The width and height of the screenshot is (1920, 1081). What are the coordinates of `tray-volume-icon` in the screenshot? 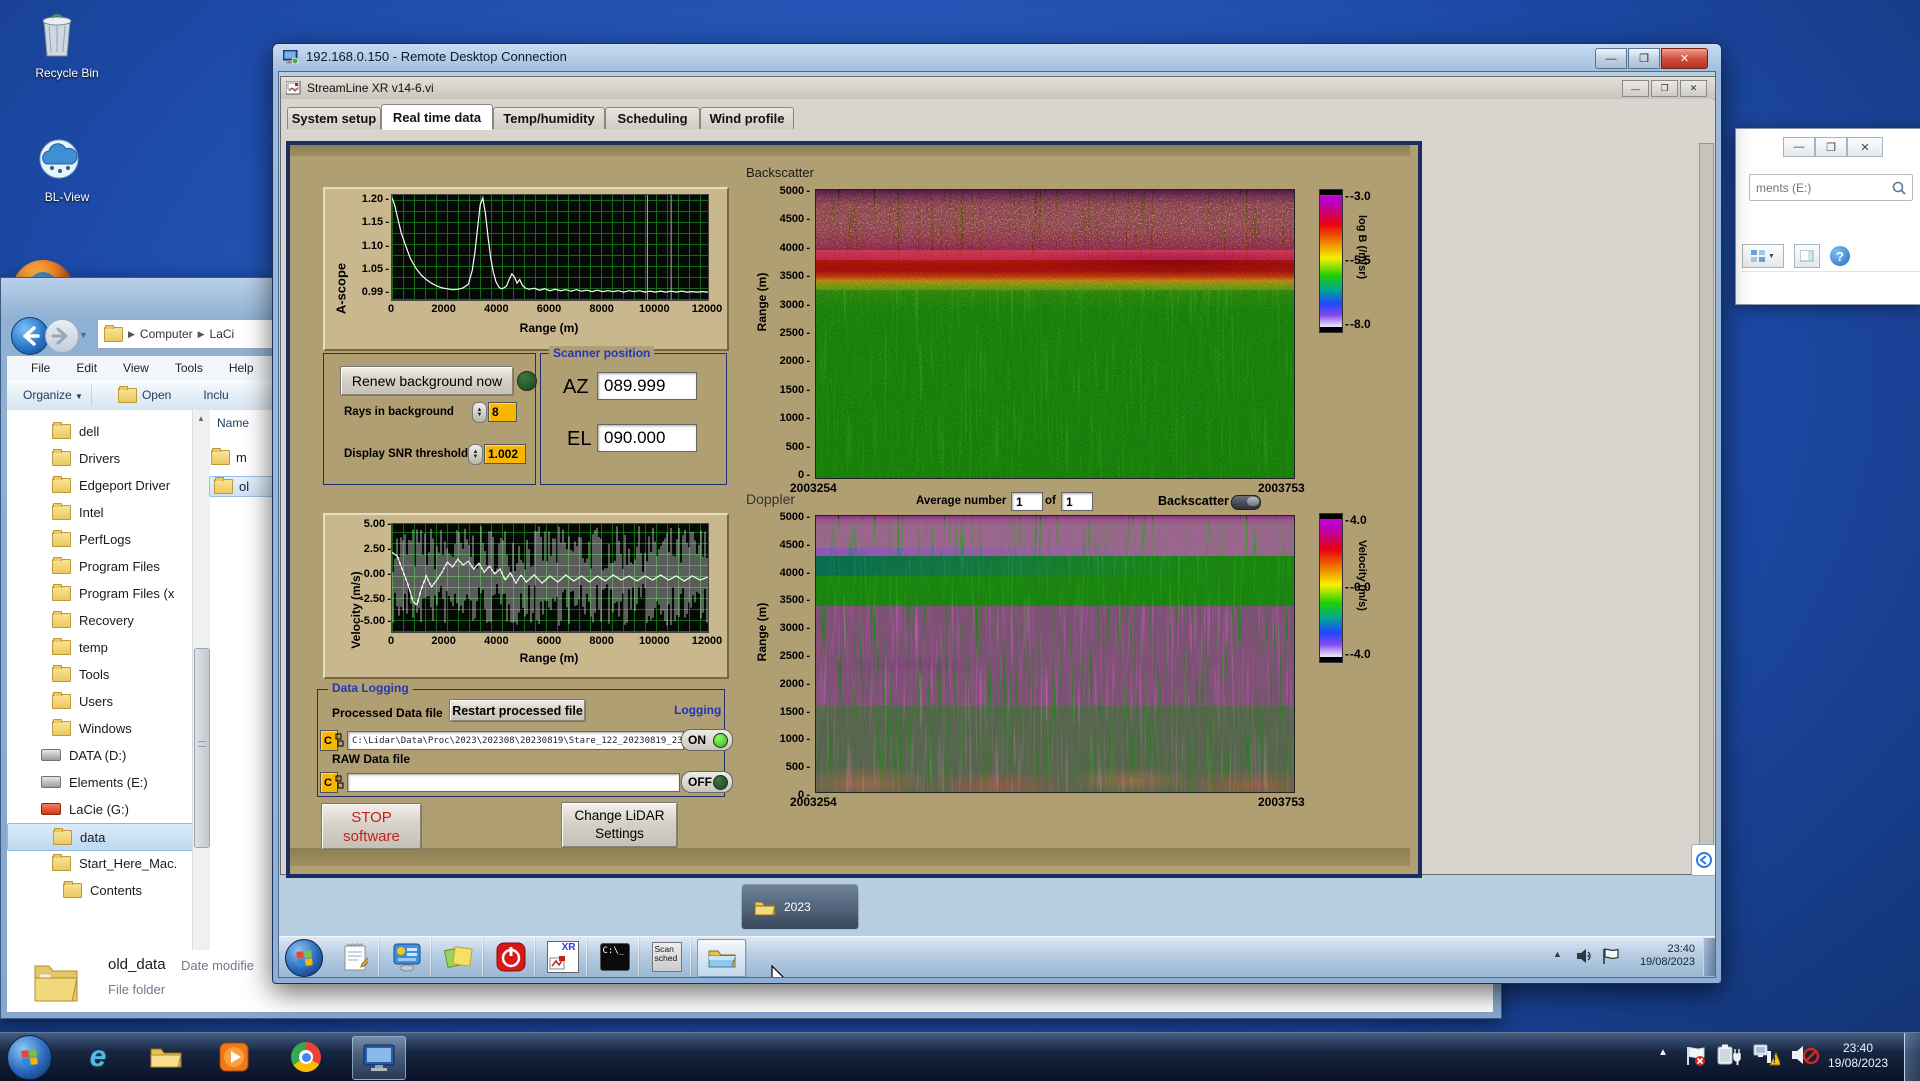 It's located at (1584, 958).